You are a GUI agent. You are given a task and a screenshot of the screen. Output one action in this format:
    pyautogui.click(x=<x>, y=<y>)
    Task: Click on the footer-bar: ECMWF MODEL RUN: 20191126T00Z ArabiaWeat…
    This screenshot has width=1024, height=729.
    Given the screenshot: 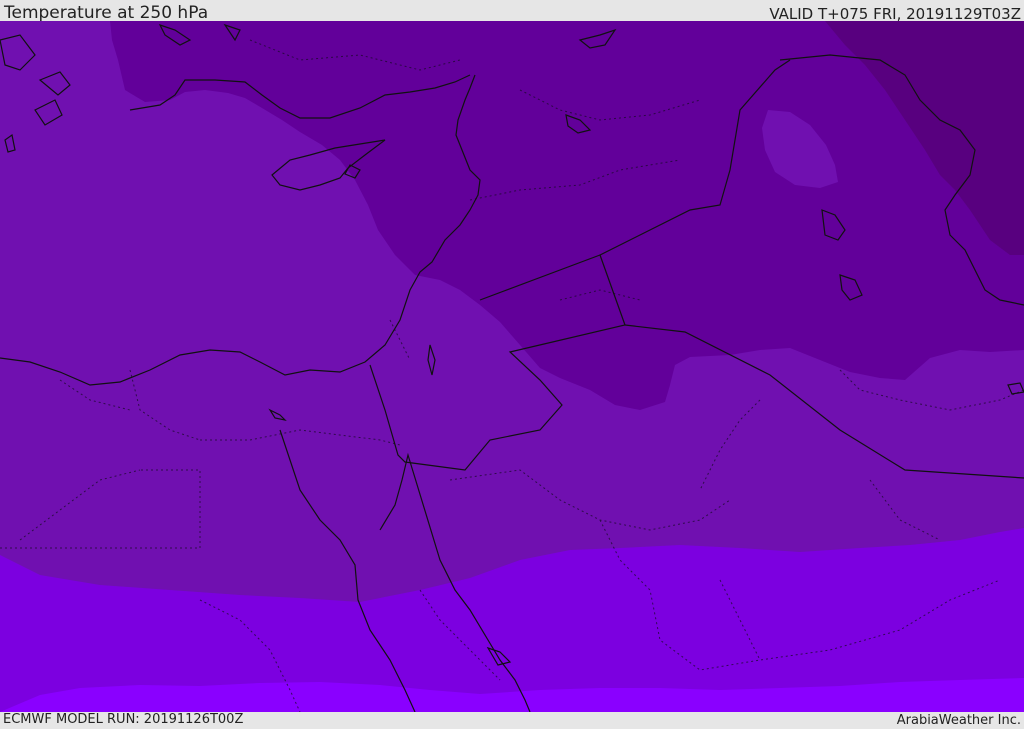 What is the action you would take?
    pyautogui.click(x=512, y=720)
    